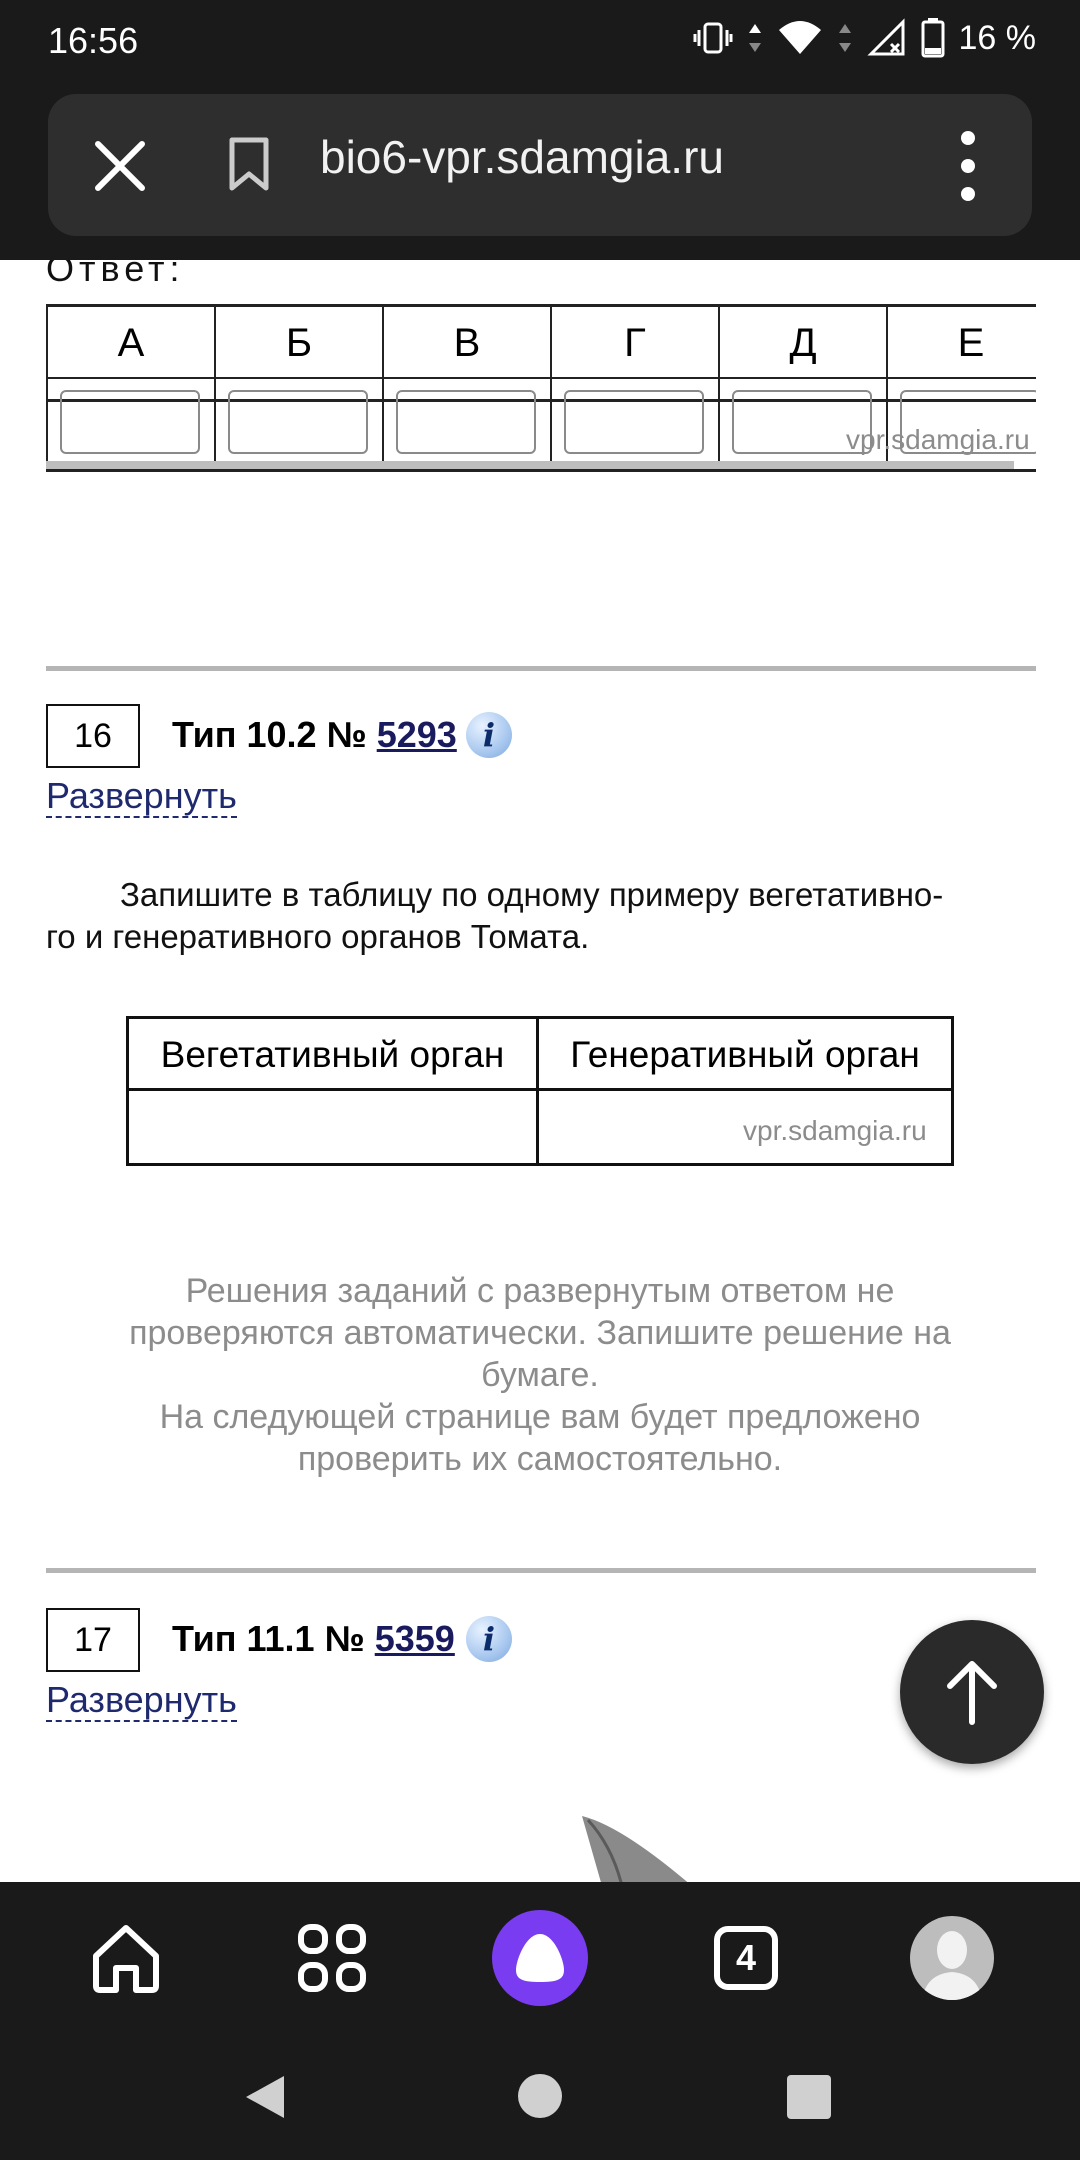  I want to click on home-icon, so click(126, 1959).